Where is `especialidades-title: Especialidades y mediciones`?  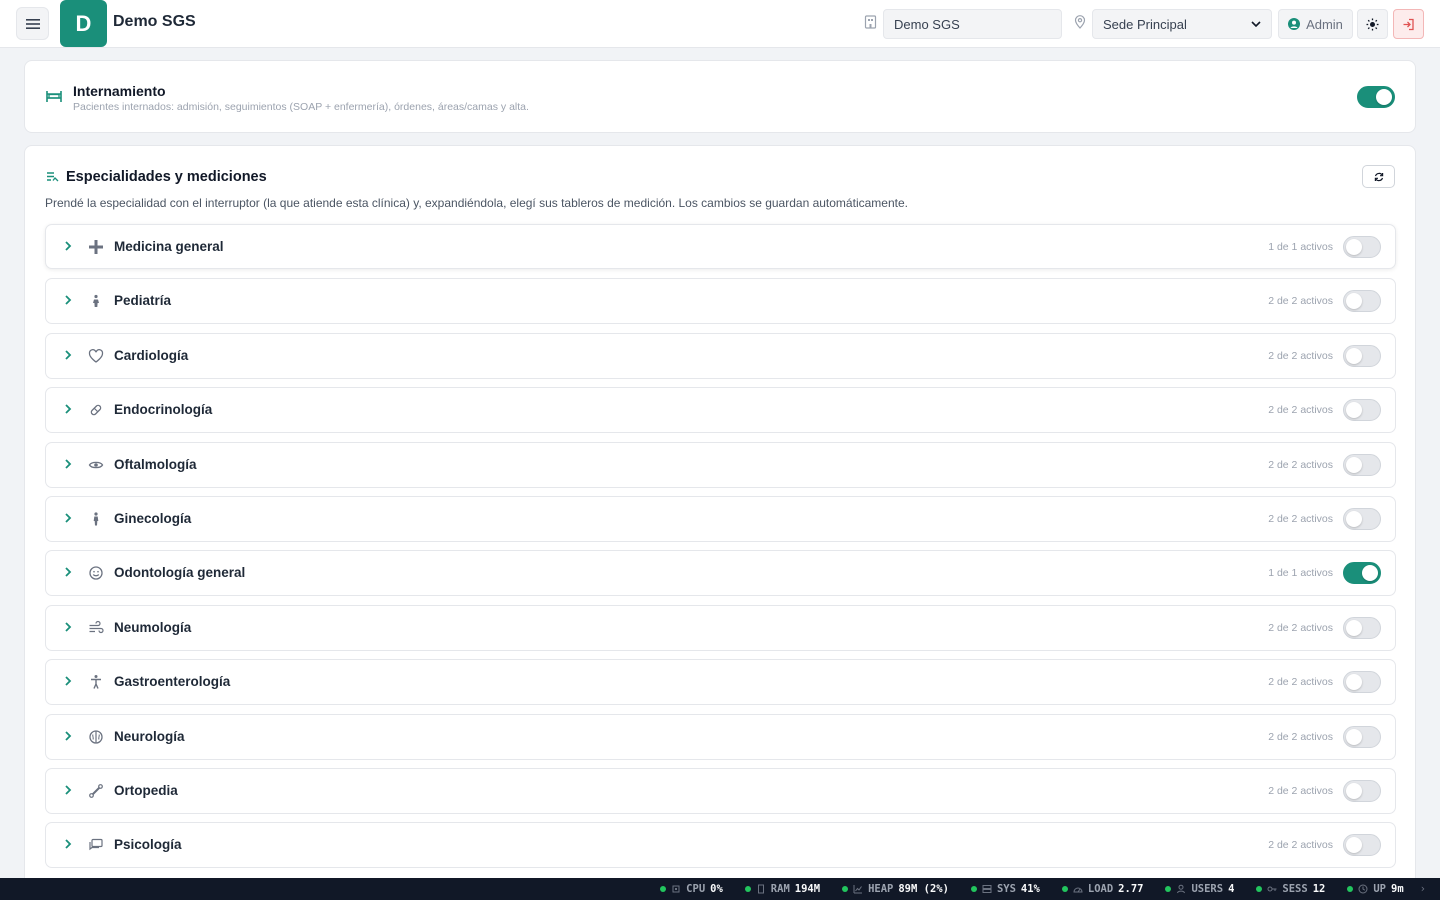
especialidades-title: Especialidades y mediciones is located at coordinates (166, 177).